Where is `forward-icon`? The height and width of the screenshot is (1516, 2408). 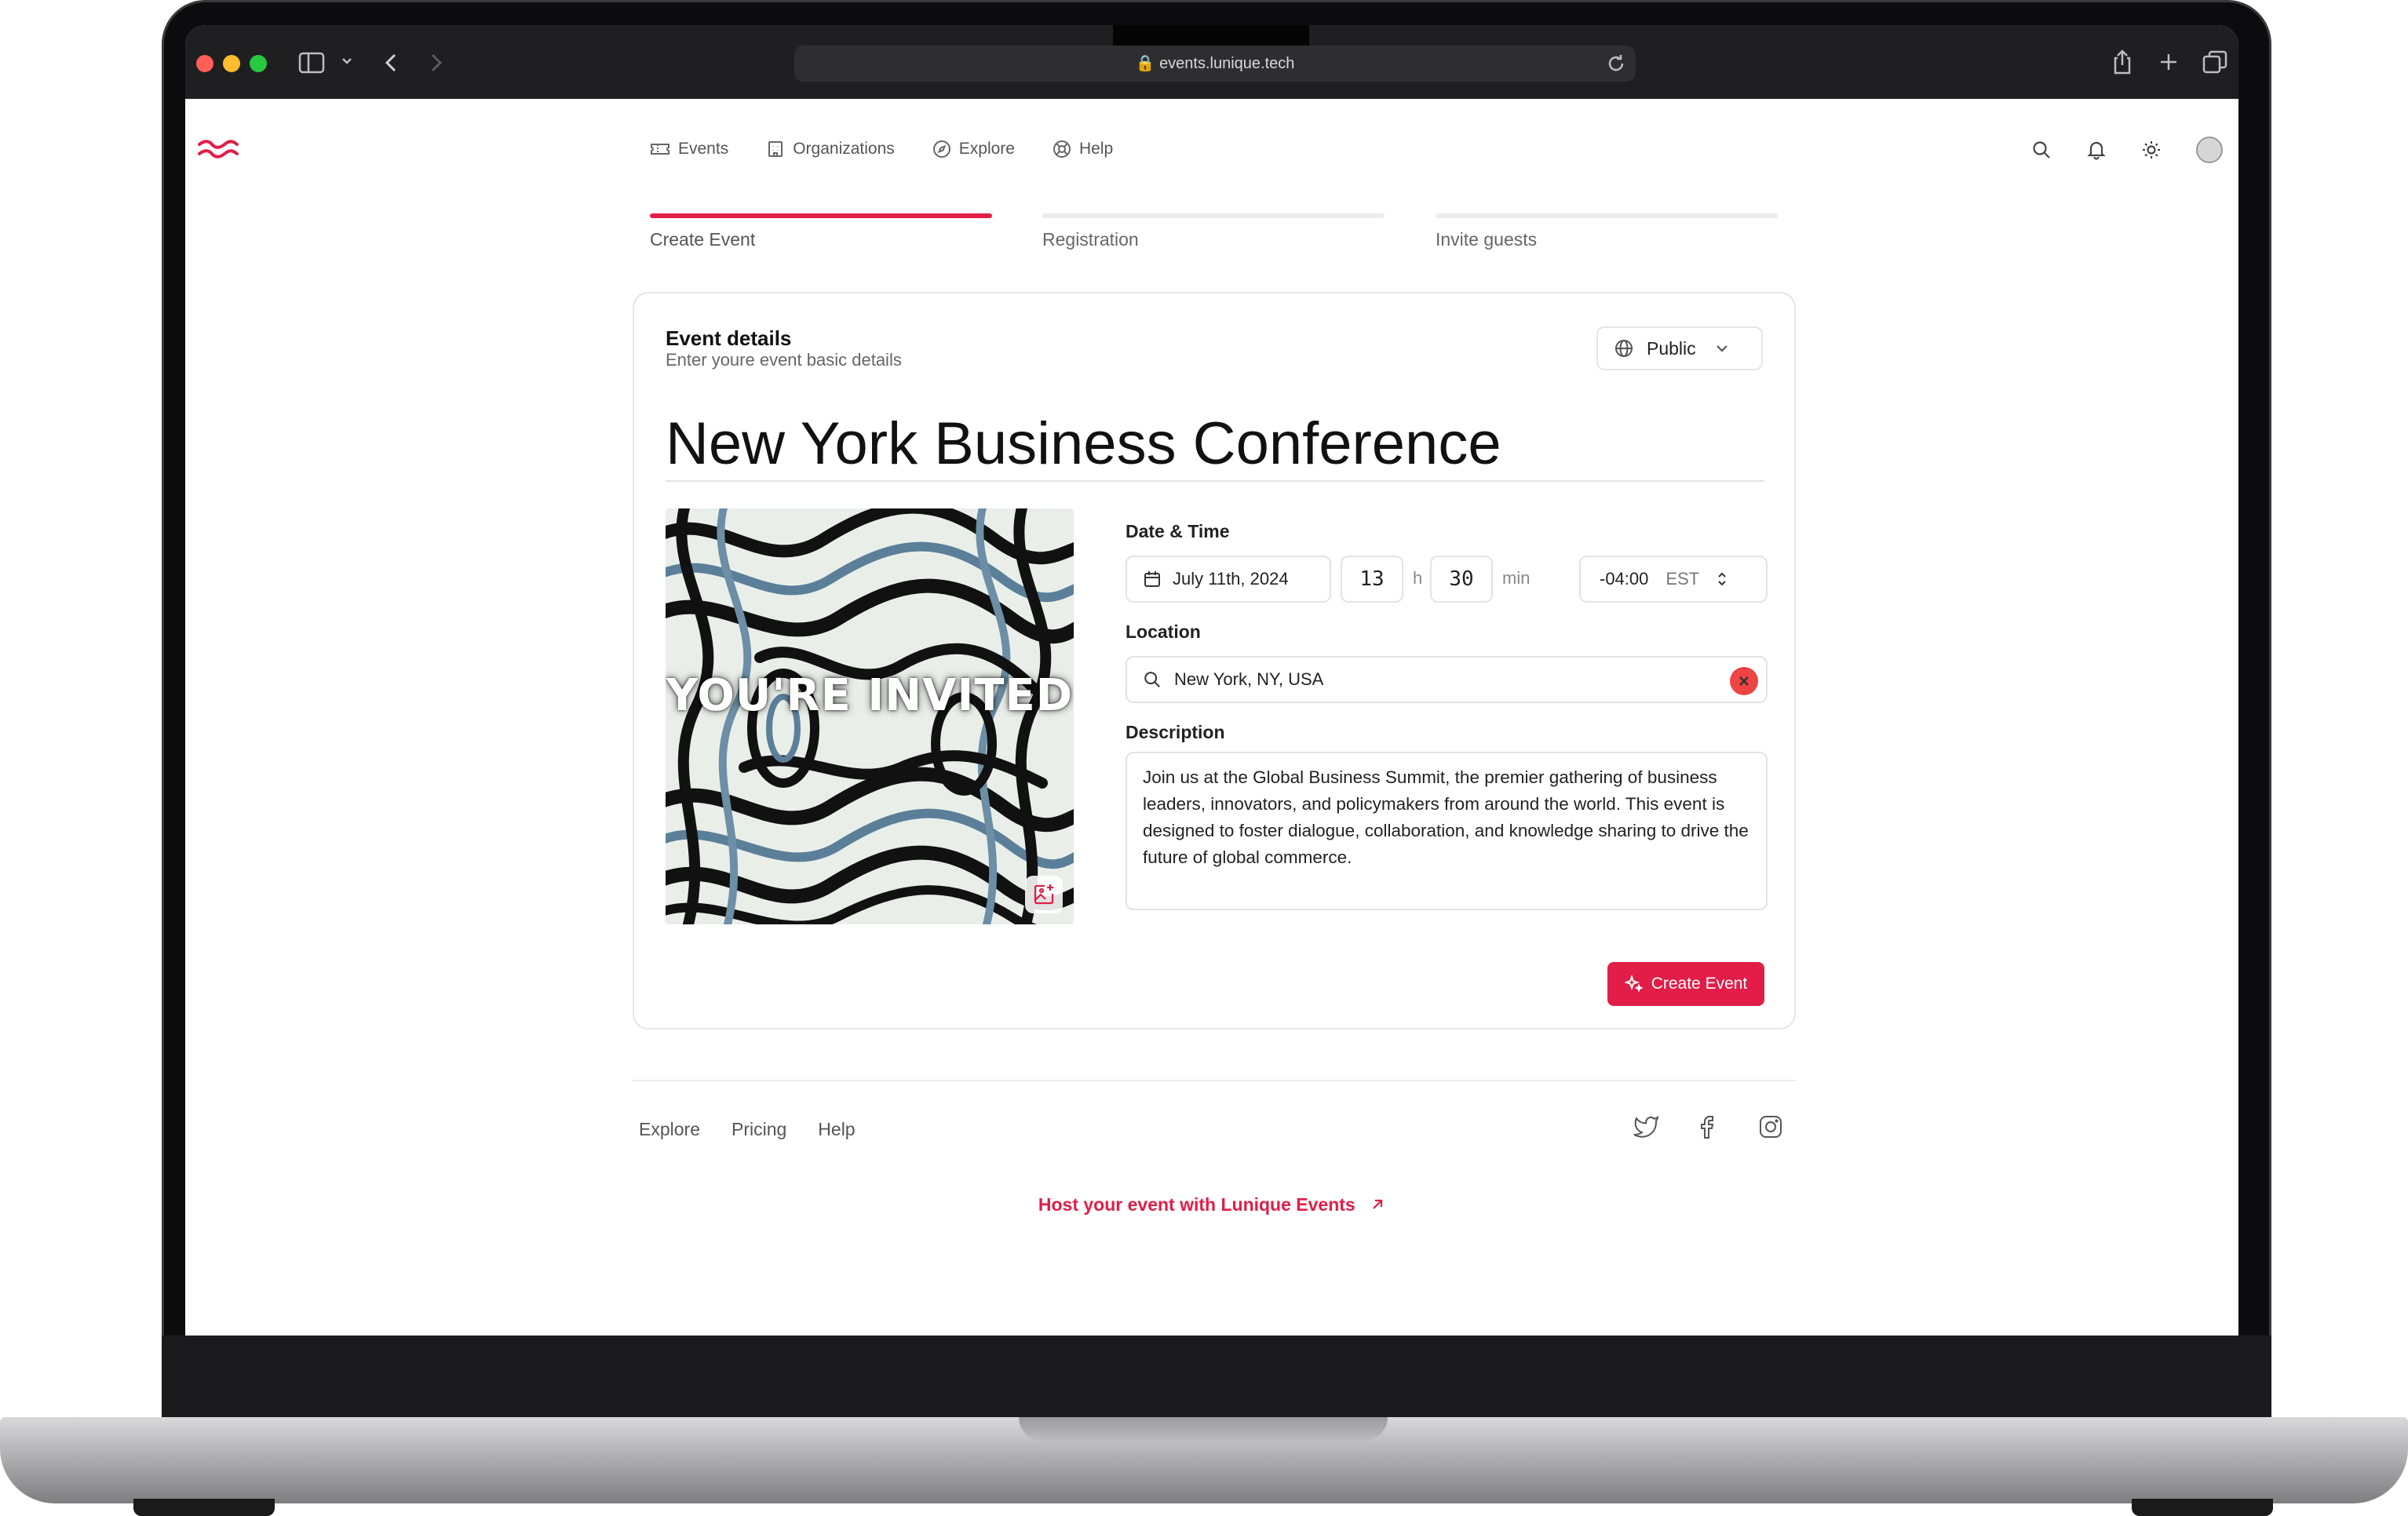
forward-icon is located at coordinates (437, 63).